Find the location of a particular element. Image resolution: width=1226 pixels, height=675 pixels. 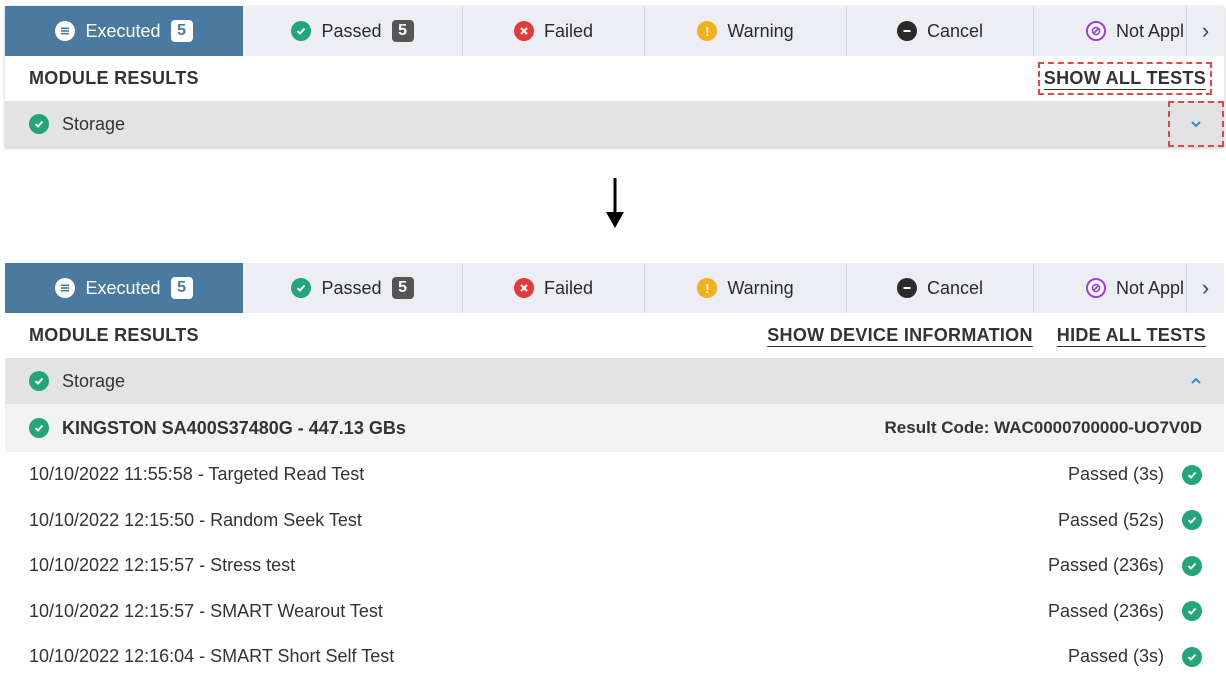

device-name-group: KINGSTON SA400S37480G - 447.13 GBs is located at coordinates (217, 428).